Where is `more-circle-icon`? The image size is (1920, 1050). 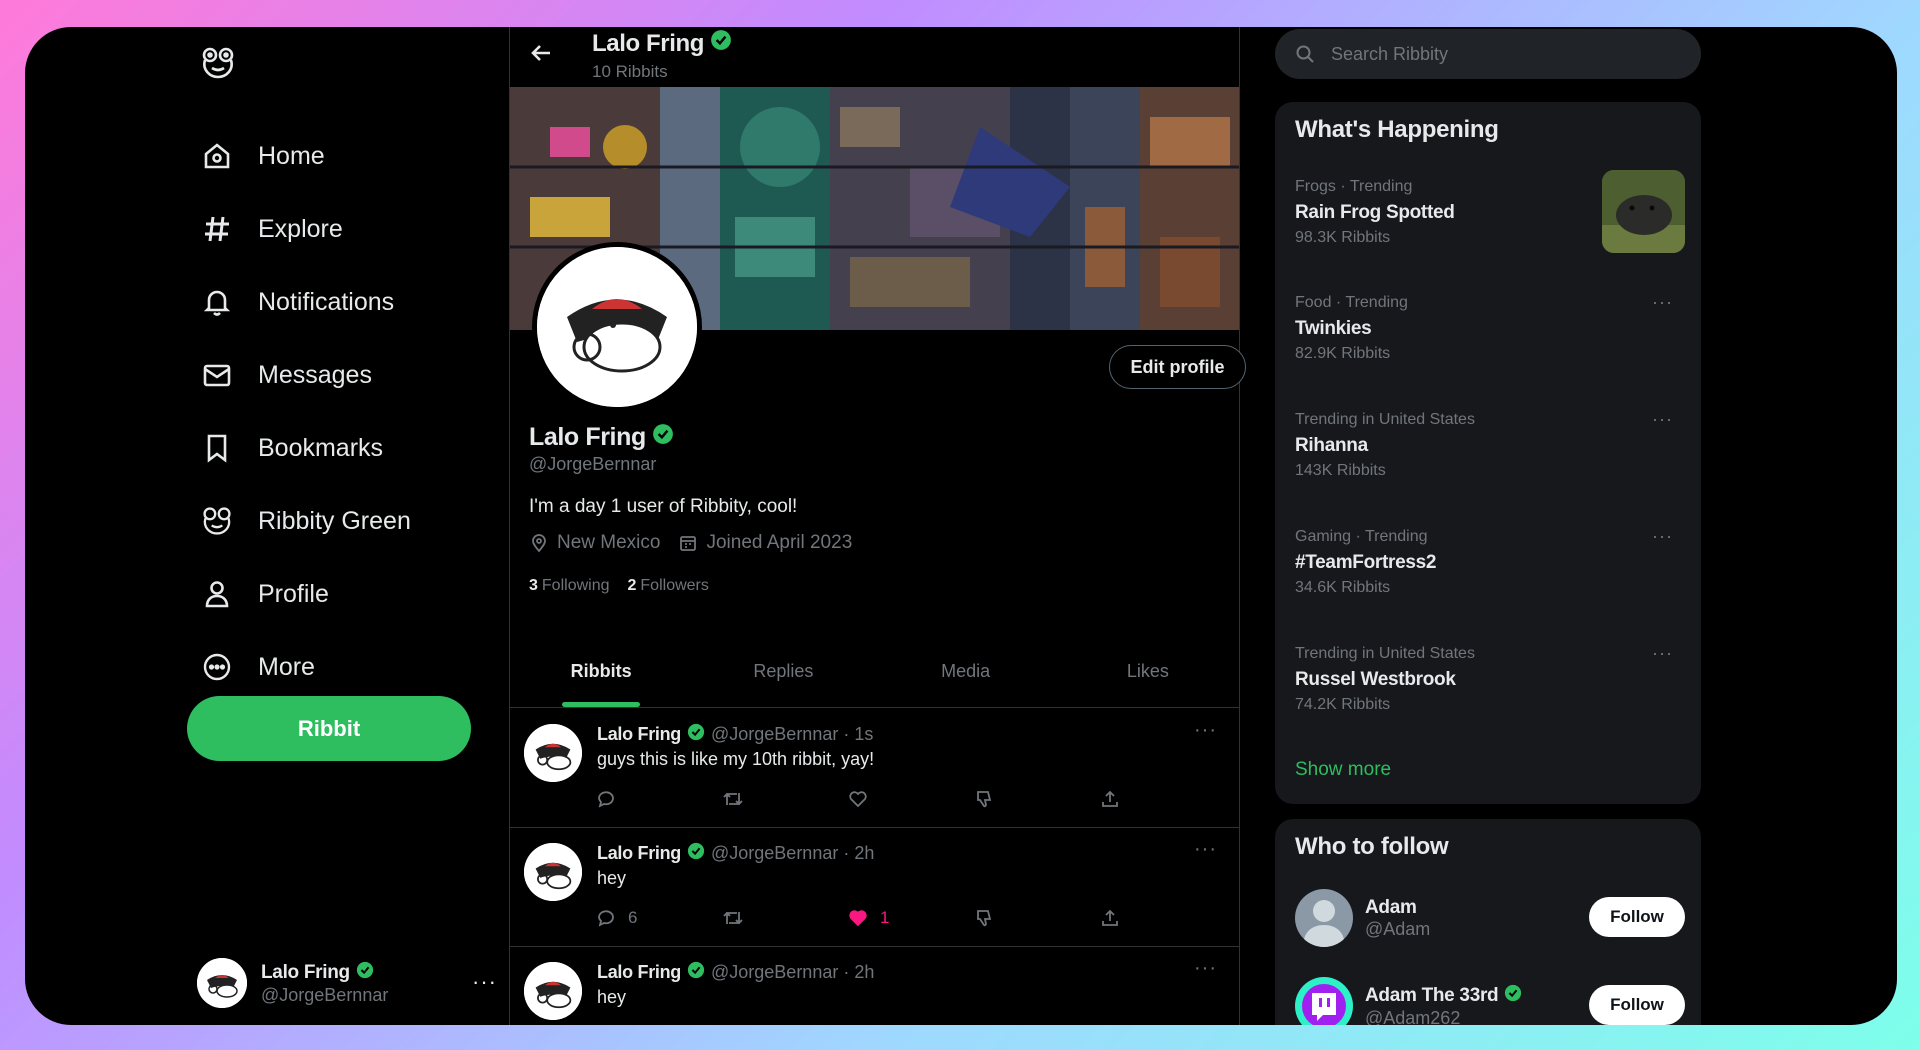
more-circle-icon is located at coordinates (217, 667).